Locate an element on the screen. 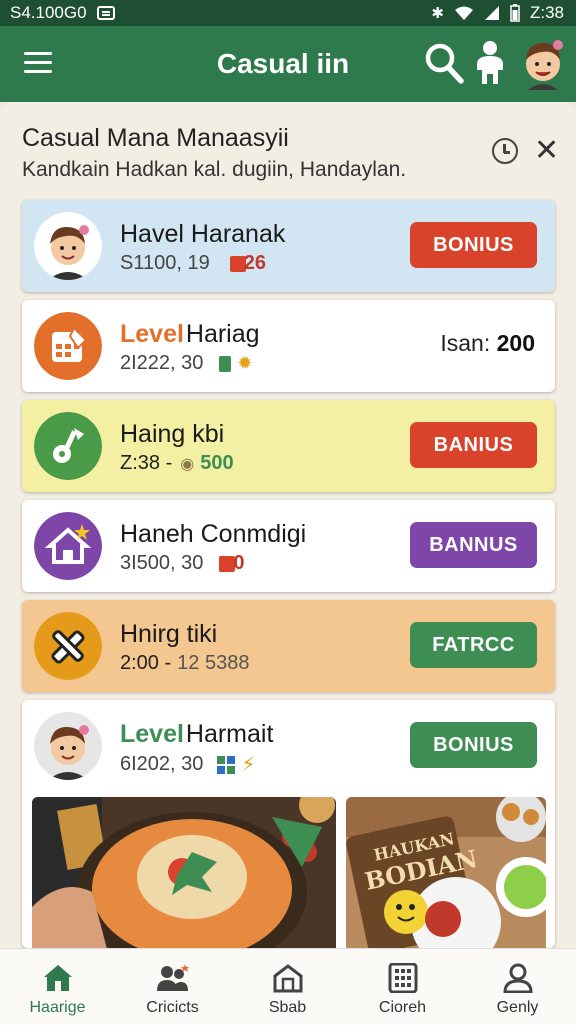 The height and width of the screenshot is (1025, 576). drink-icon is located at coordinates (225, 363).